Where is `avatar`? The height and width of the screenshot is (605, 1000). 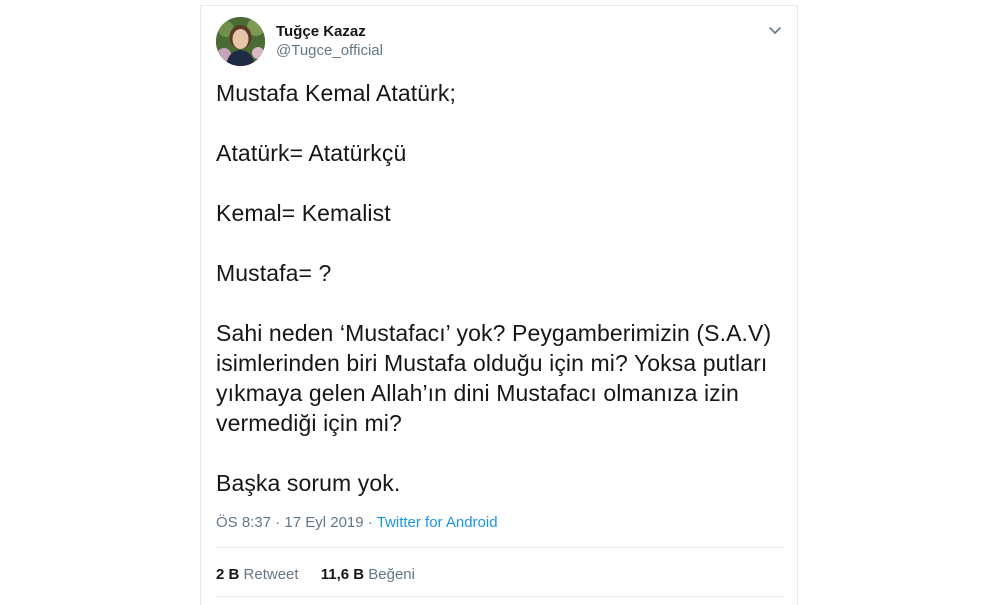
avatar is located at coordinates (240, 41).